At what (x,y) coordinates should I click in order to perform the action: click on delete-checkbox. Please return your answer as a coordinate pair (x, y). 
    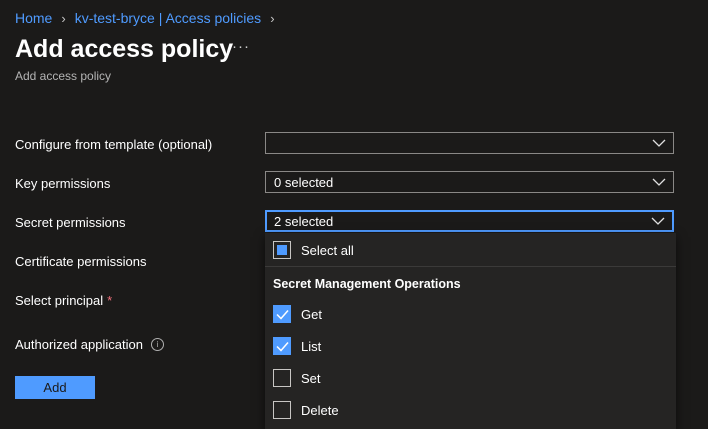
    Looking at the image, I should click on (282, 410).